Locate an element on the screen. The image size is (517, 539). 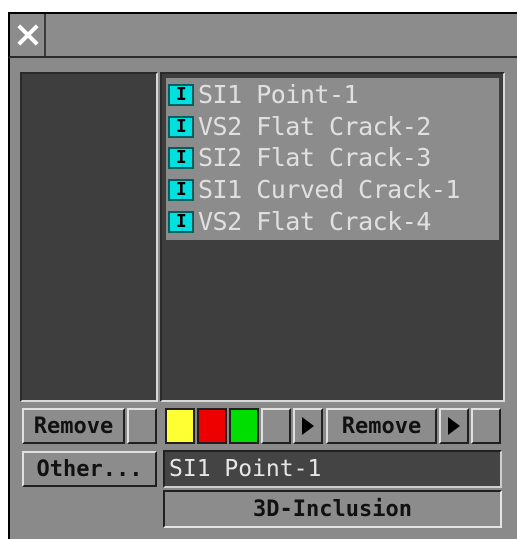
color-swatch-green is located at coordinates (244, 426).